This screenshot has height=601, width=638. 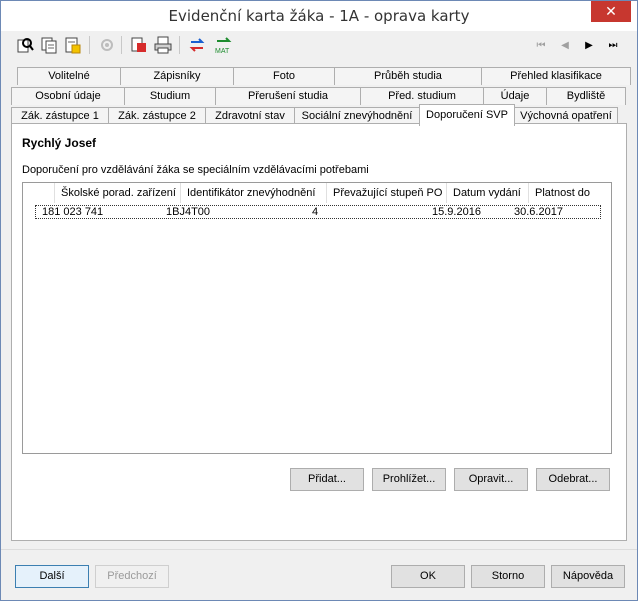 What do you see at coordinates (139, 45) in the screenshot?
I see `export-icon` at bounding box center [139, 45].